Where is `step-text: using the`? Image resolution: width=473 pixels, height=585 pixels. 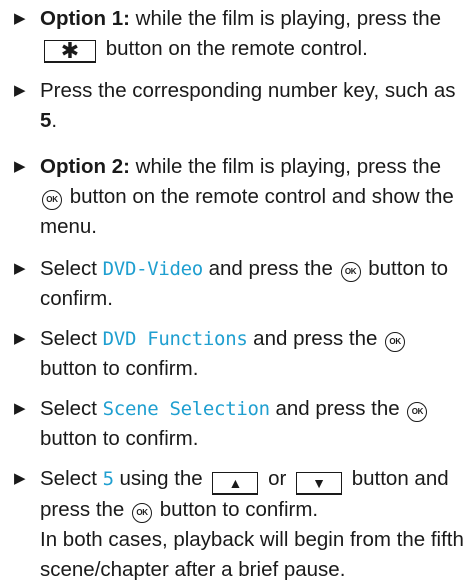
step-text: using the is located at coordinates (161, 478).